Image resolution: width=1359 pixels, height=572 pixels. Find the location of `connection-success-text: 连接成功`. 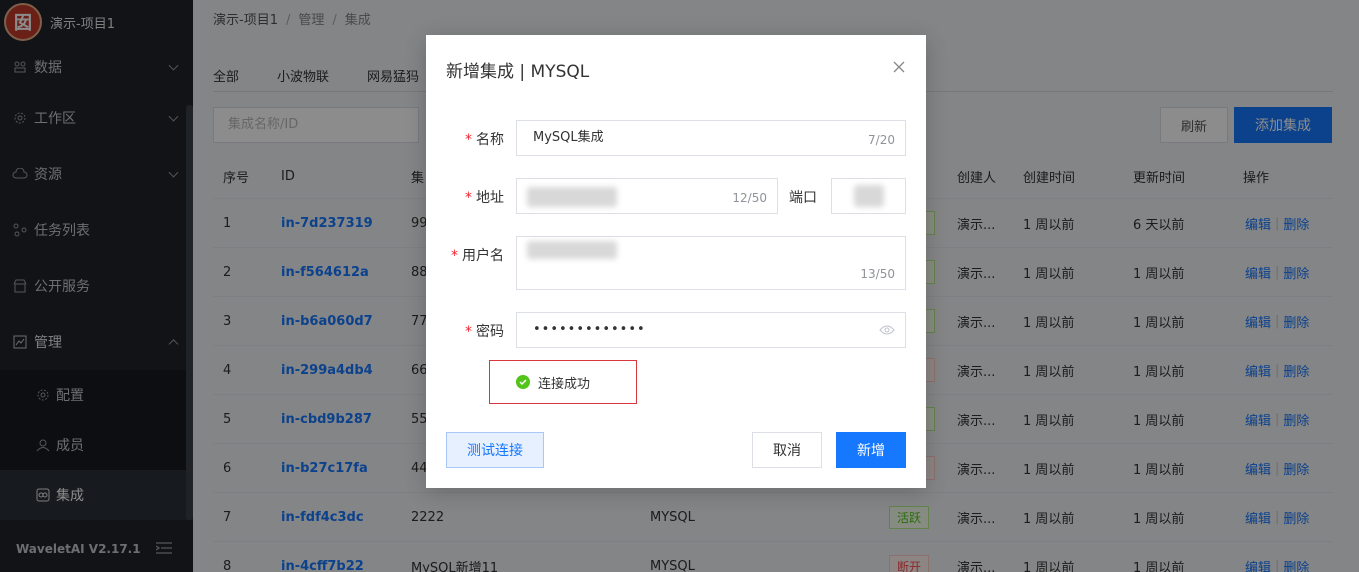

connection-success-text: 连接成功 is located at coordinates (564, 384).